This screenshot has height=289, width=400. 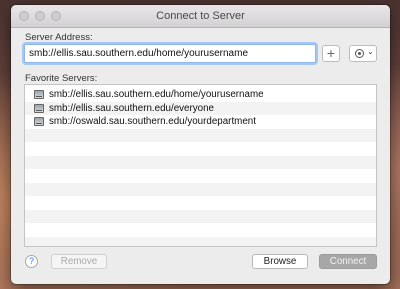 I want to click on list-item: smb://ellis.sau.southern.edu/everyone, so click(x=200, y=108).